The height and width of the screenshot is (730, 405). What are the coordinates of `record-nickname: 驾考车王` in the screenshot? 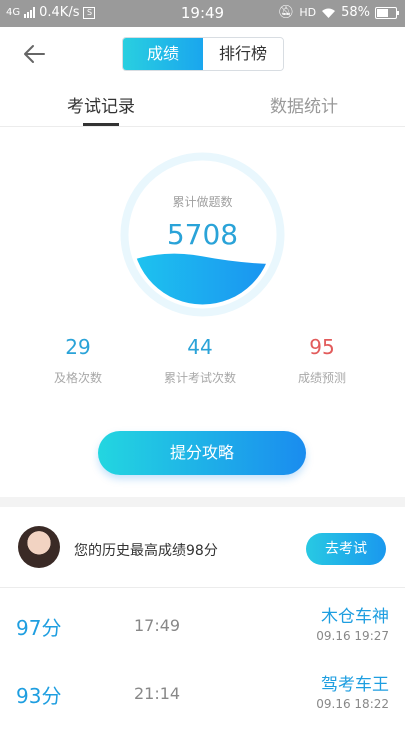 It's located at (355, 685).